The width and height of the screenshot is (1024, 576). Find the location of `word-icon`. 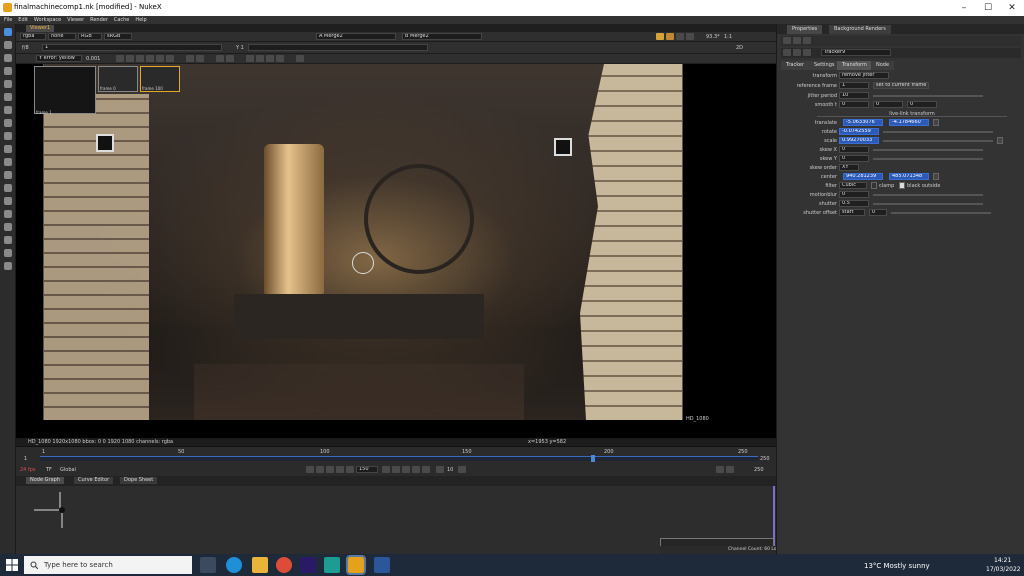

word-icon is located at coordinates (382, 565).